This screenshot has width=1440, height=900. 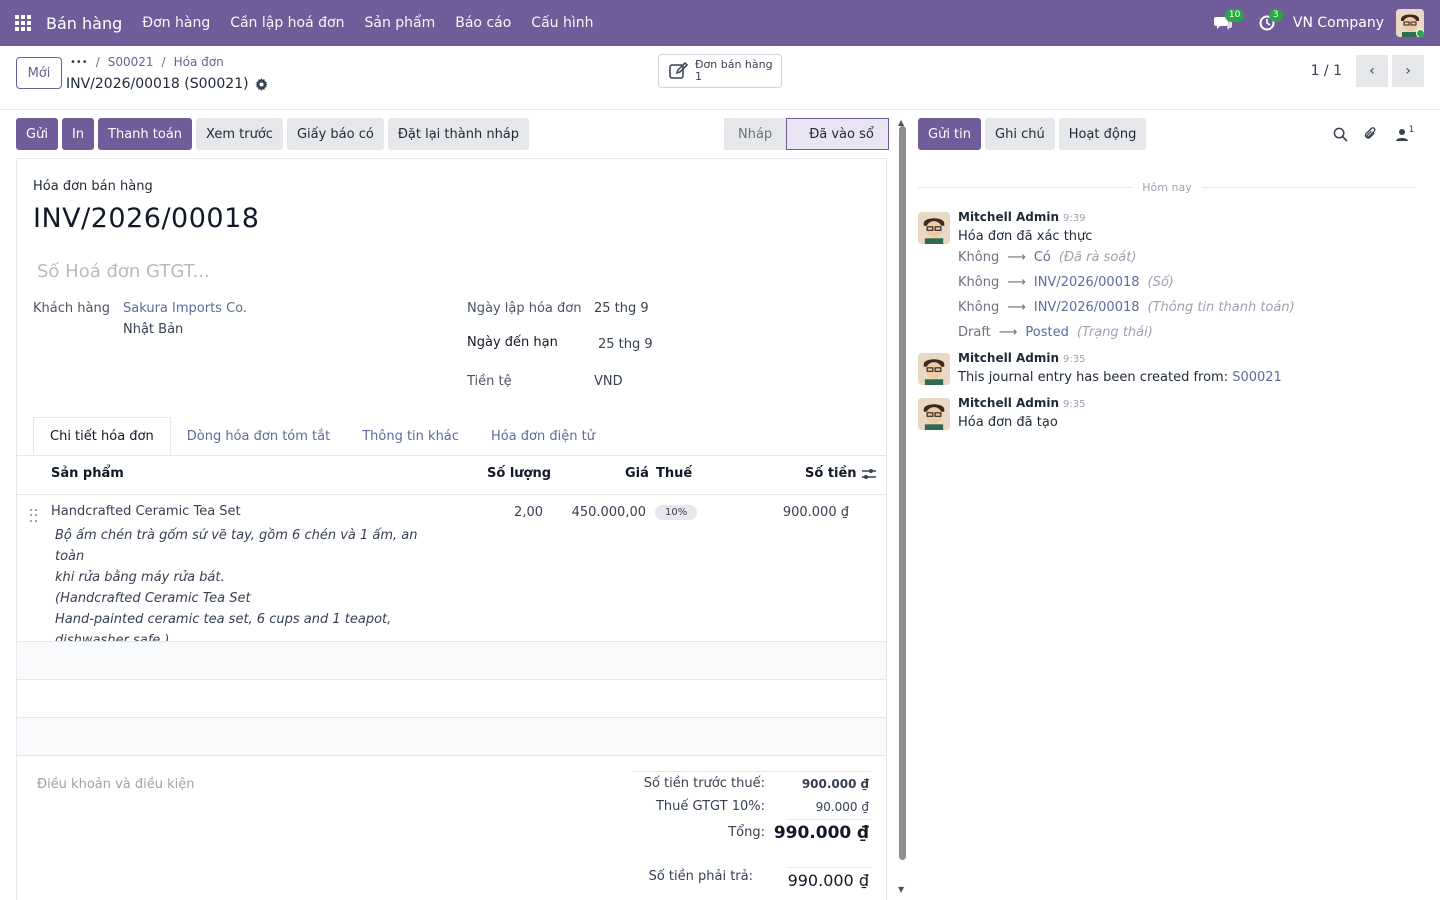 I want to click on sale-order-smart-button: Đơn bán hàng 1, so click(x=720, y=71).